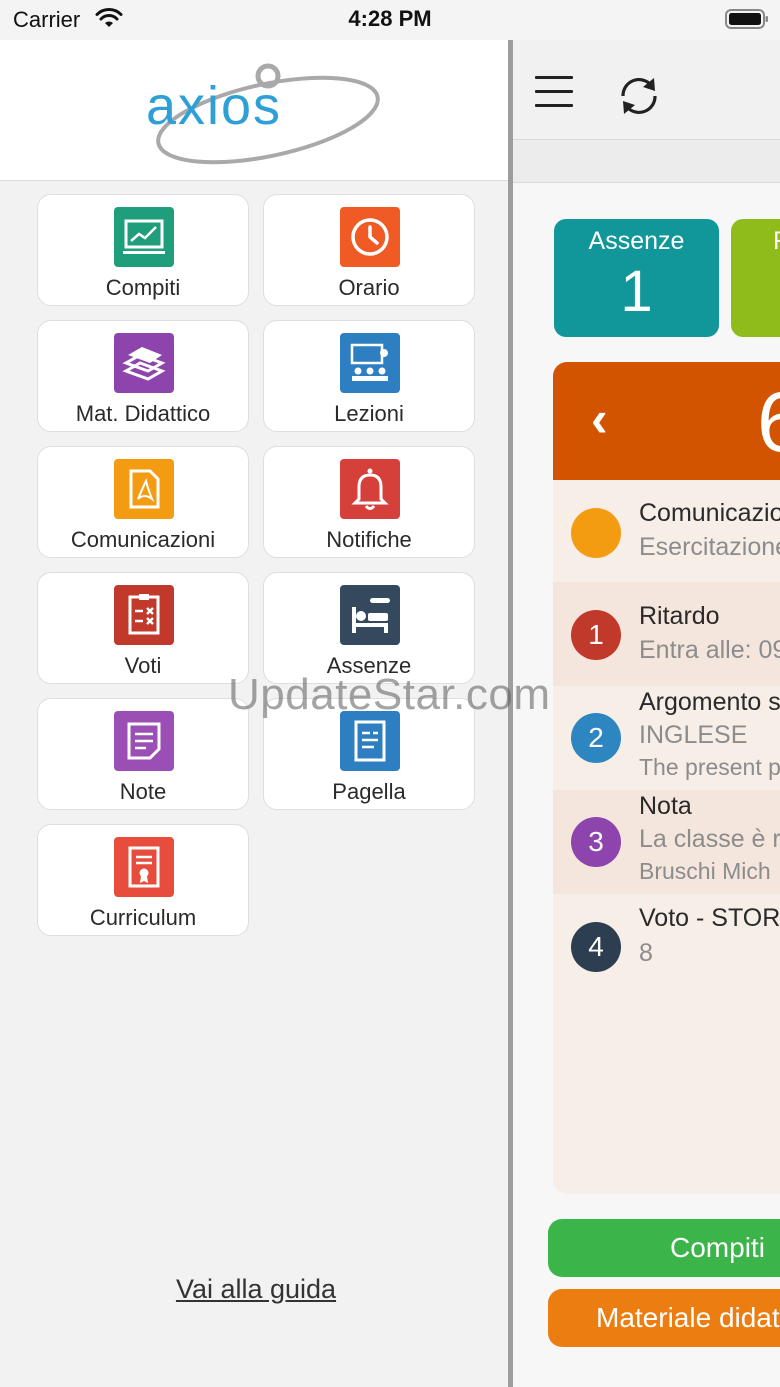 This screenshot has width=780, height=1387. I want to click on grades-clipboard-icon, so click(144, 615).